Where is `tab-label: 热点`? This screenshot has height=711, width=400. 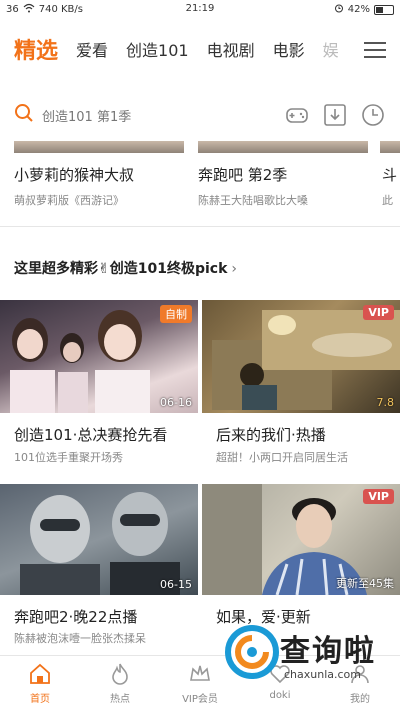
tab-label: 热点 is located at coordinates (120, 699).